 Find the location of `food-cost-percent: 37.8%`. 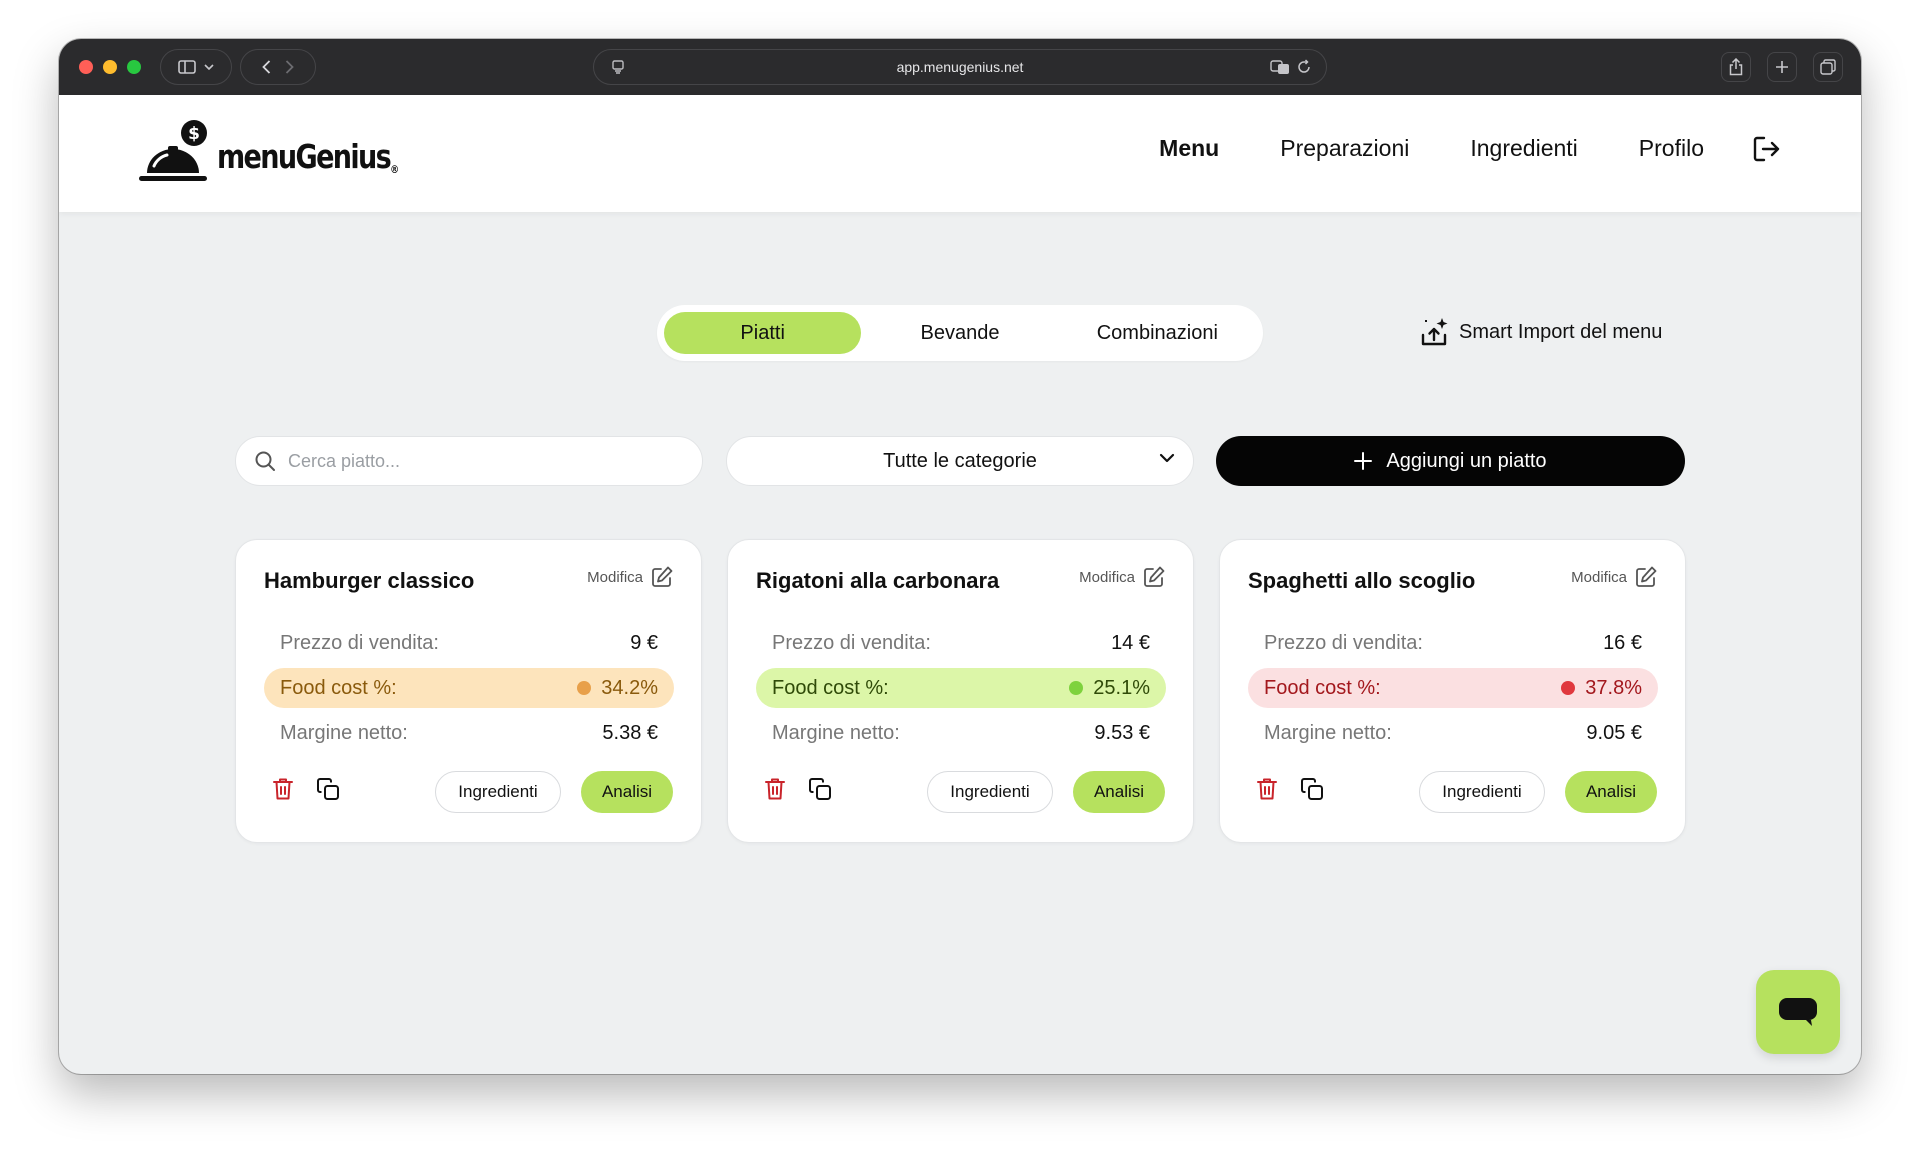

food-cost-percent: 37.8% is located at coordinates (1613, 687).